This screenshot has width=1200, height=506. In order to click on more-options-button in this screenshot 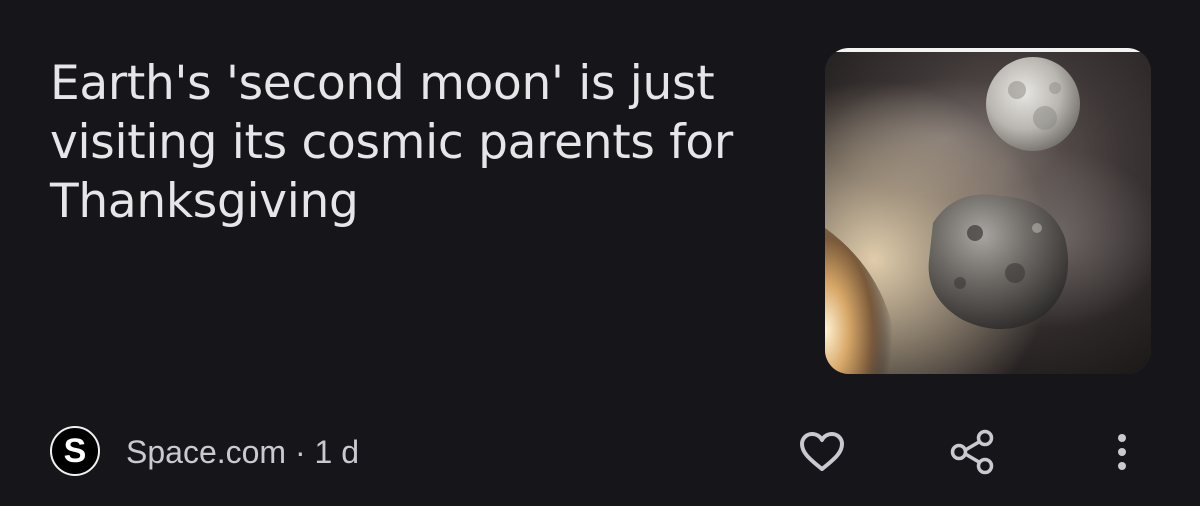, I will do `click(1122, 452)`.